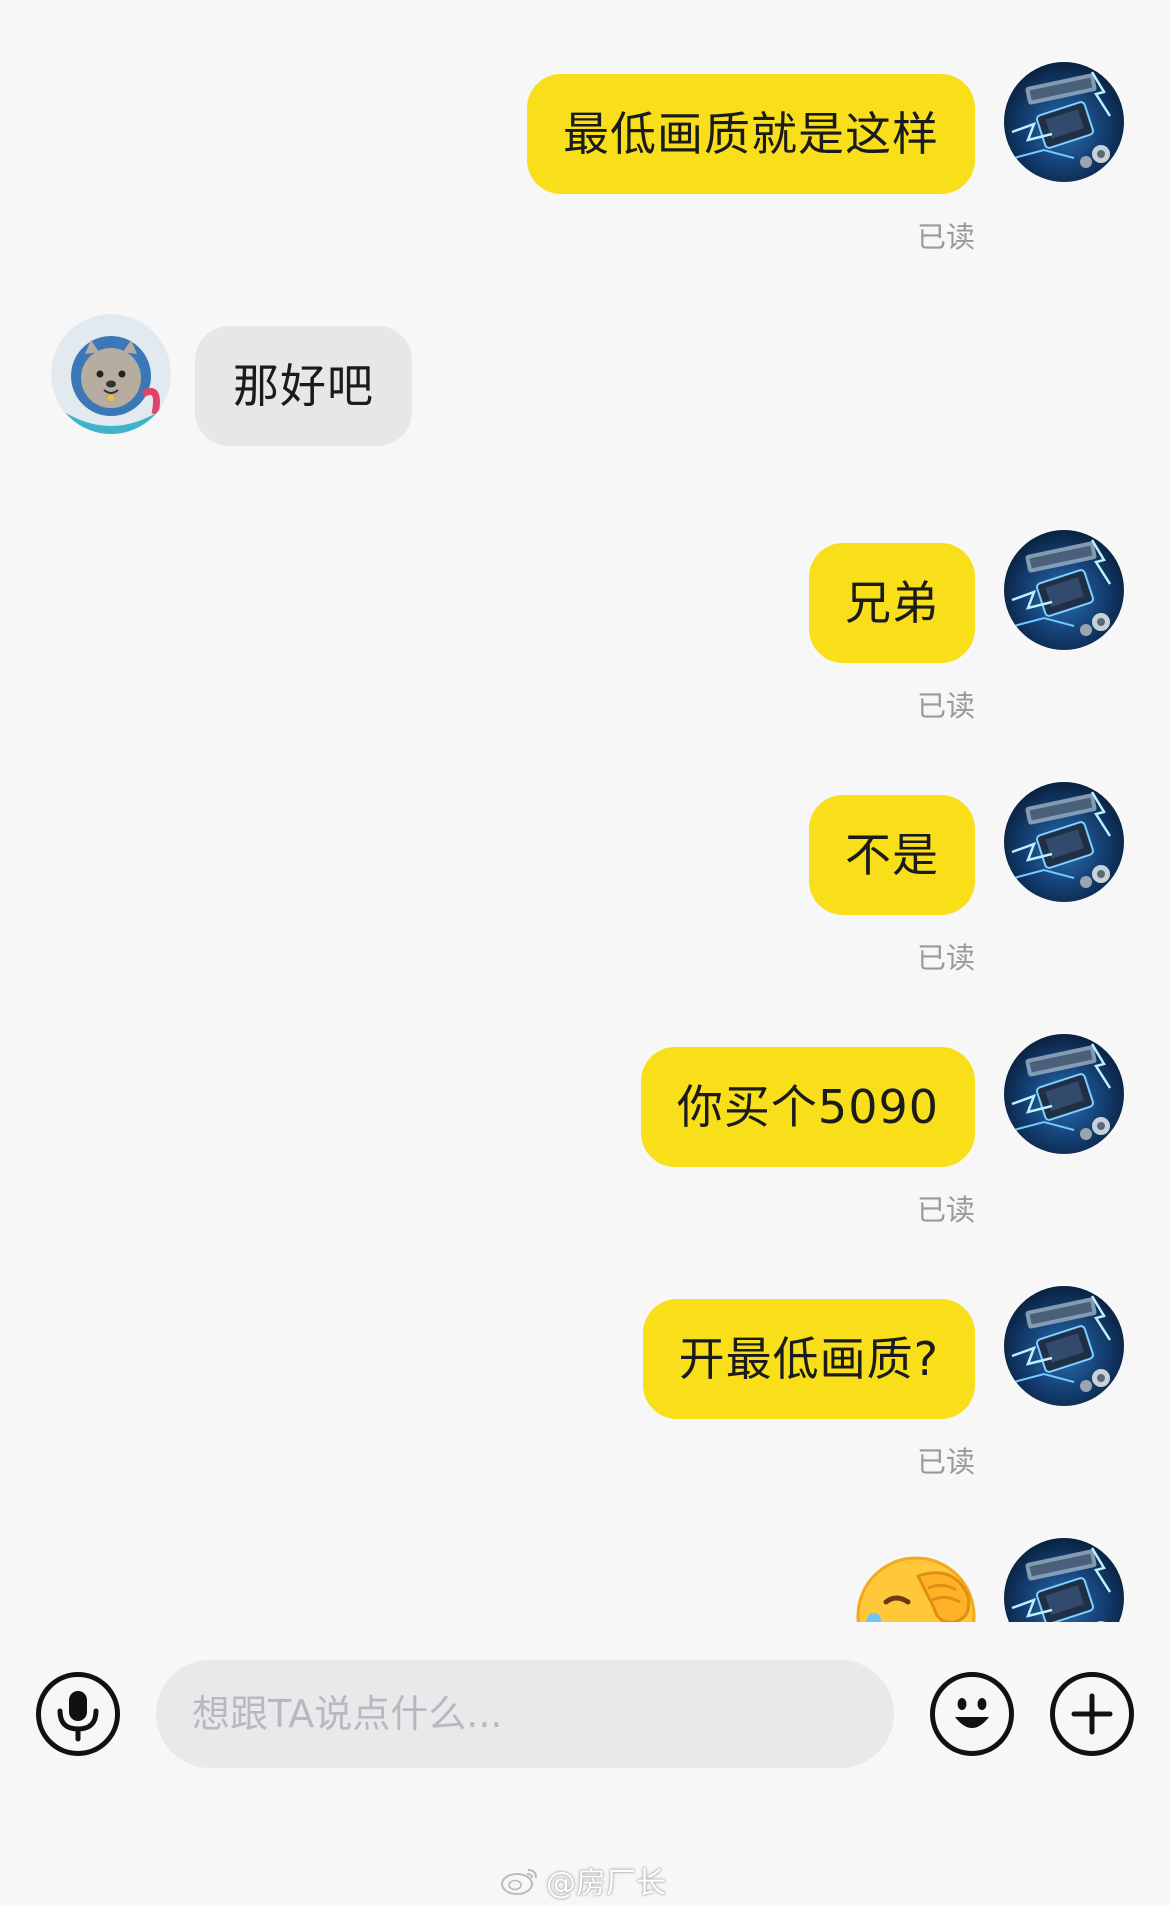 Image resolution: width=1170 pixels, height=1906 pixels. What do you see at coordinates (807, 1107) in the screenshot?
I see `my-message-bubble: 你买个5090` at bounding box center [807, 1107].